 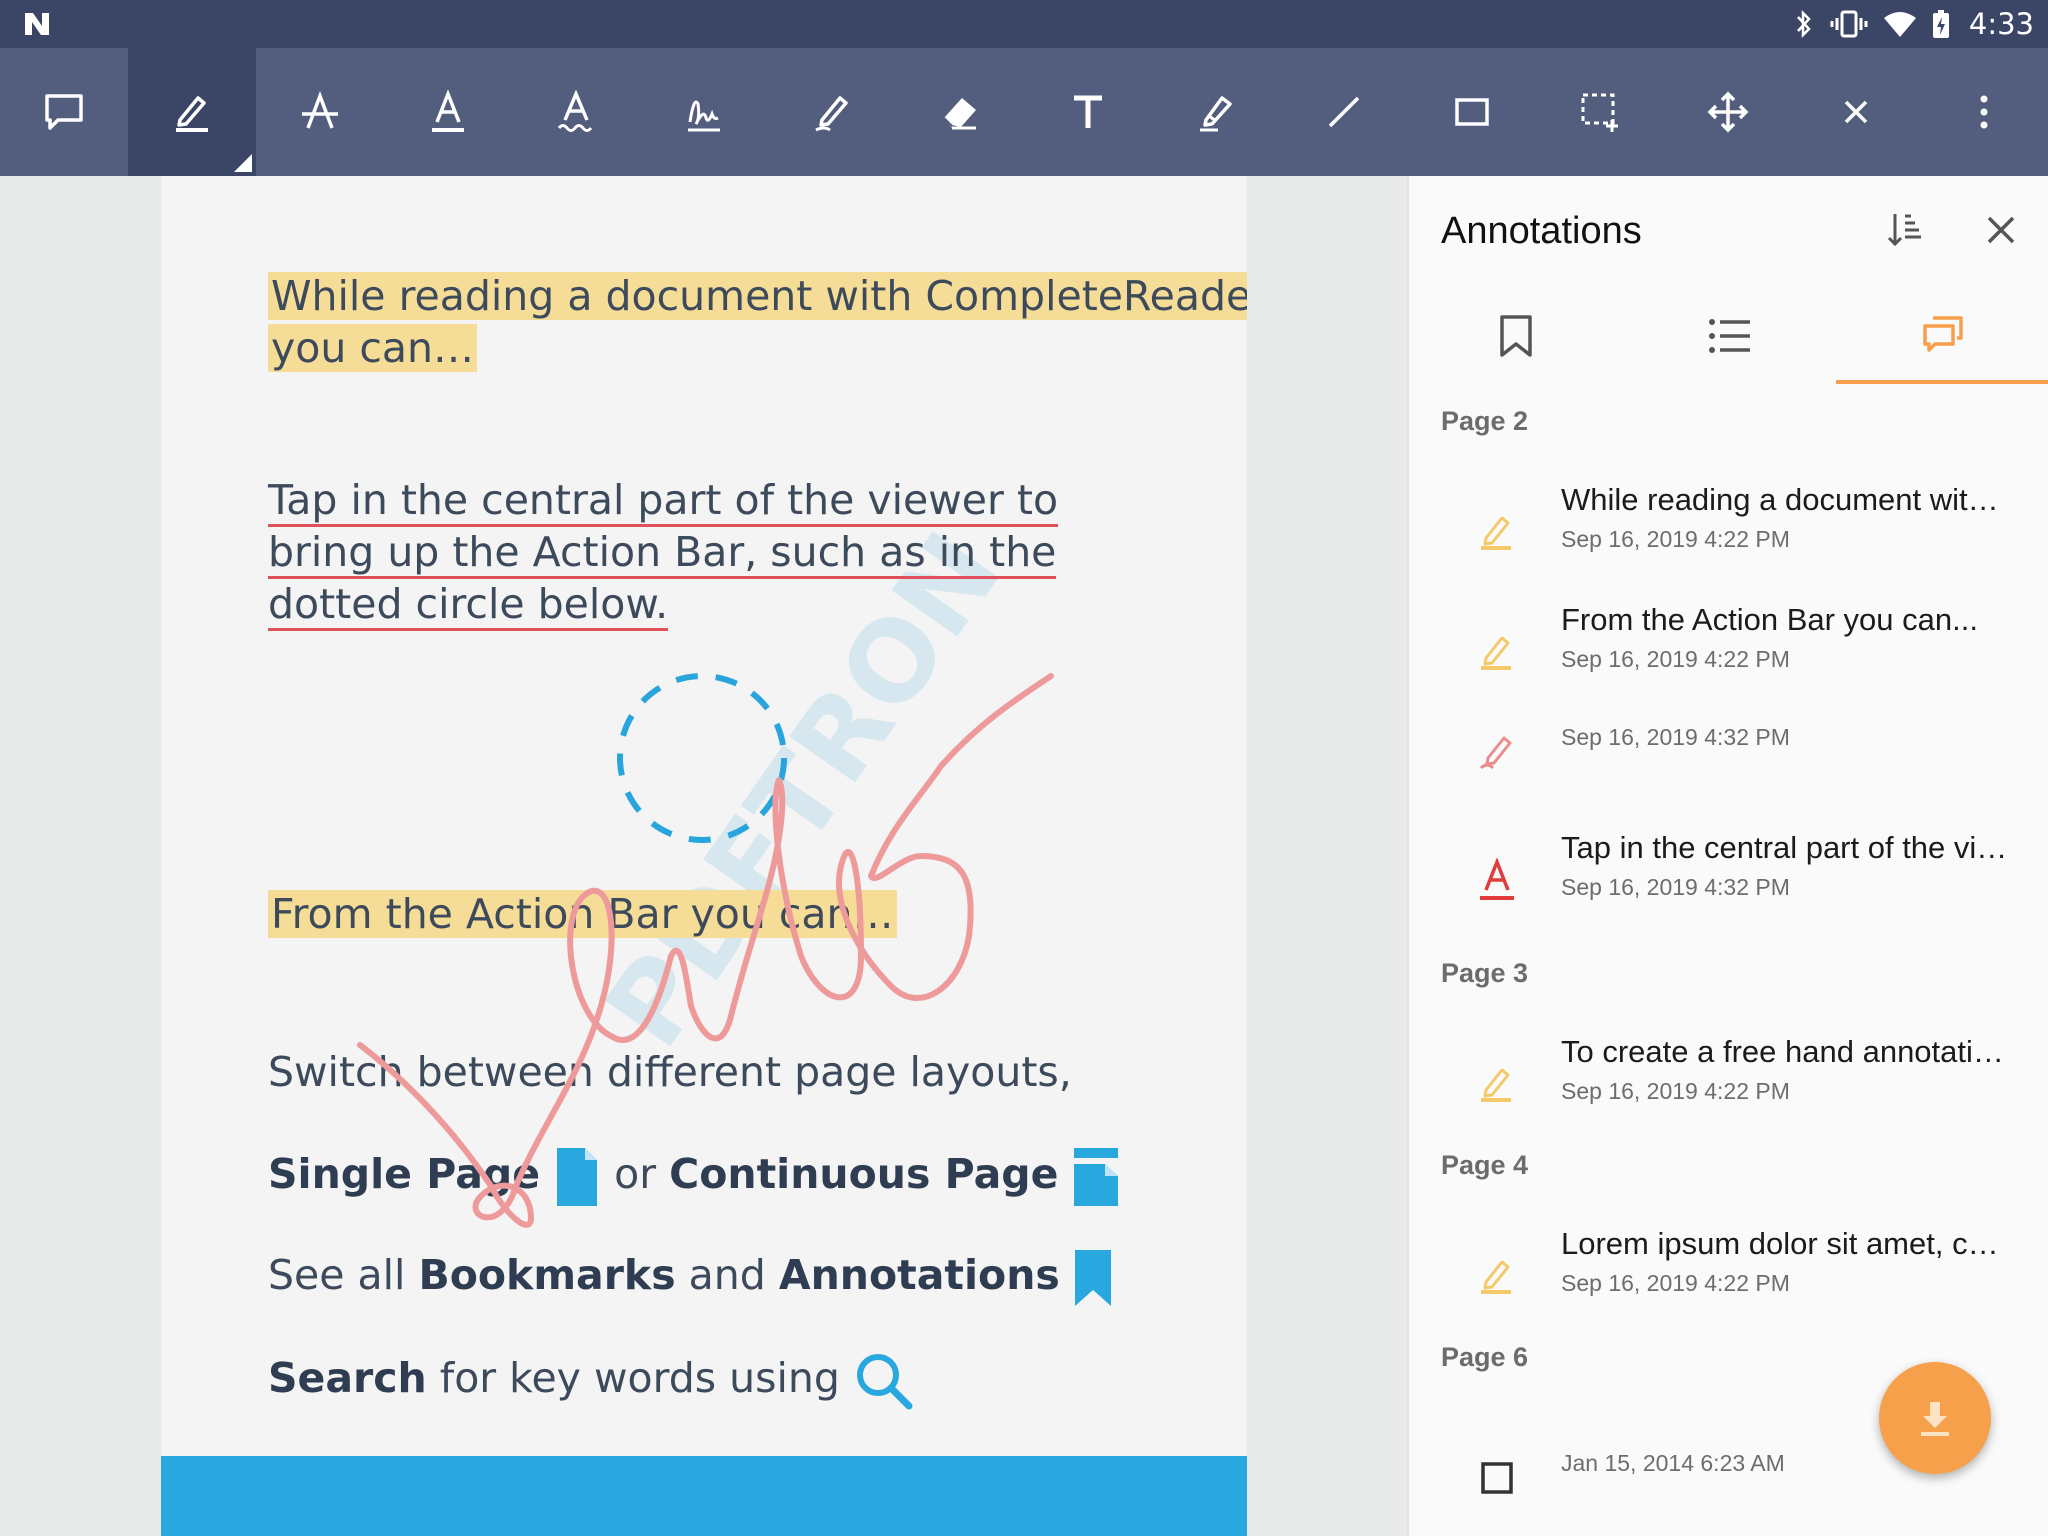 I want to click on section-page-2: Page 2, so click(x=1485, y=421).